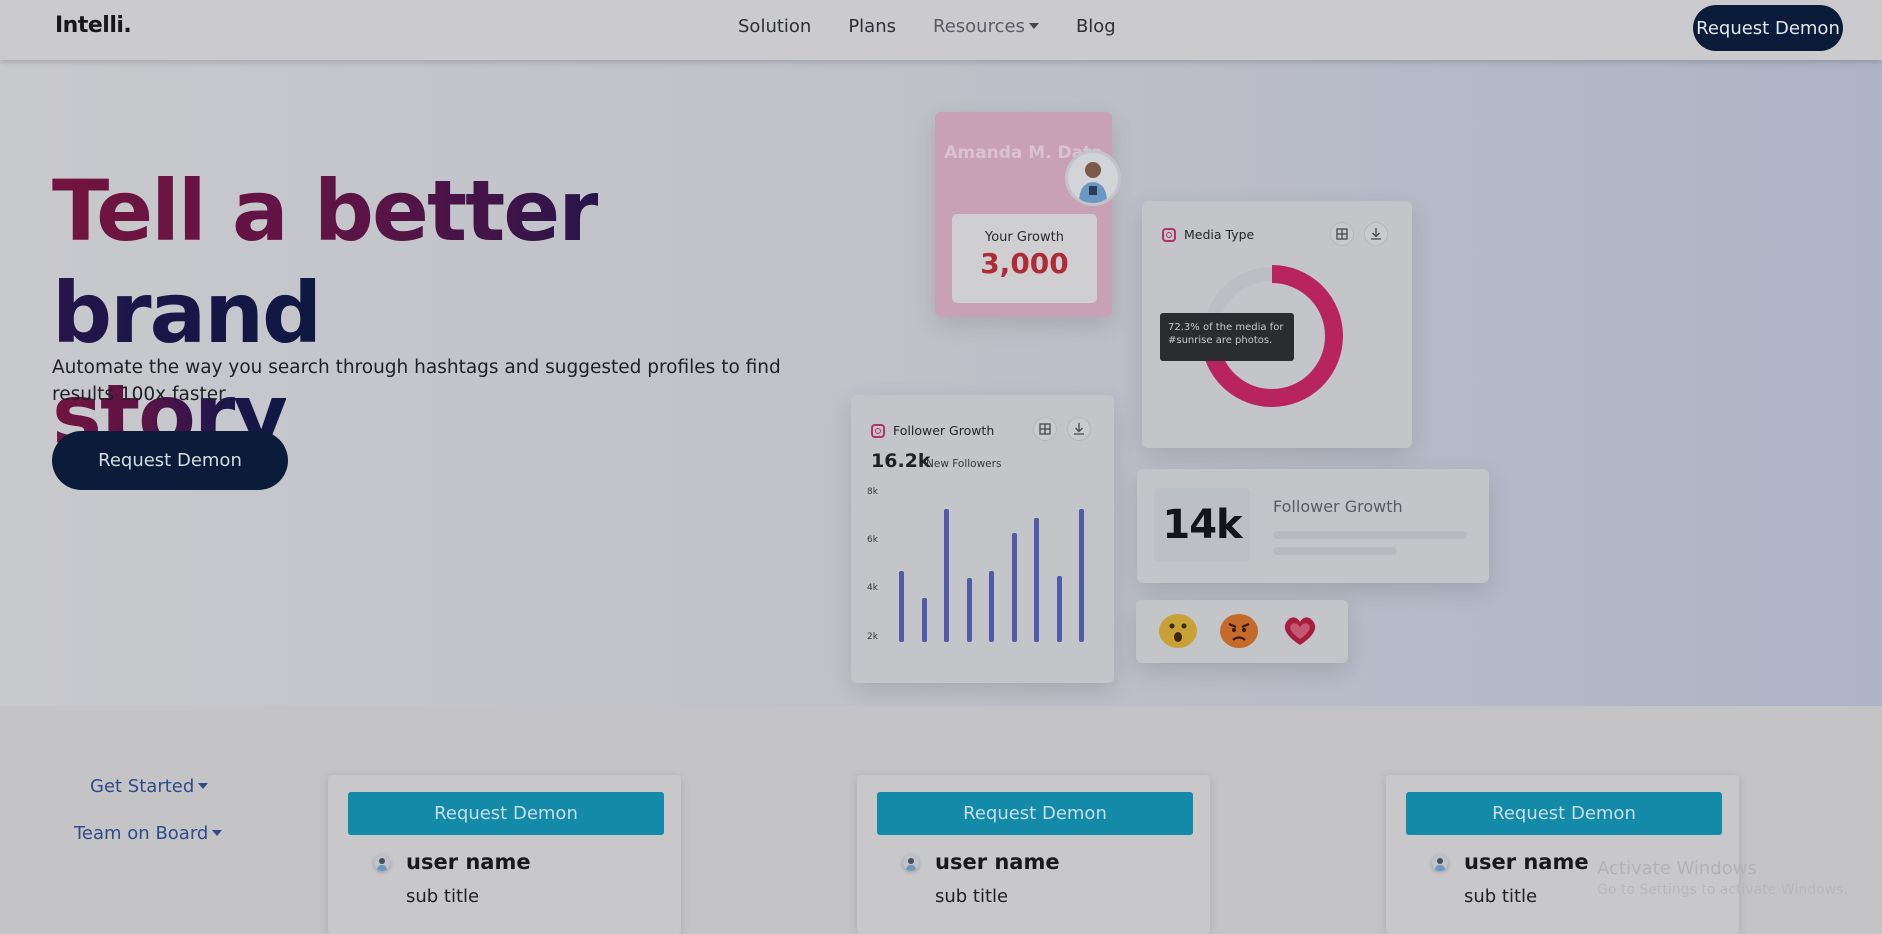  I want to click on follower-growth-header: Follower Growth, so click(932, 430).